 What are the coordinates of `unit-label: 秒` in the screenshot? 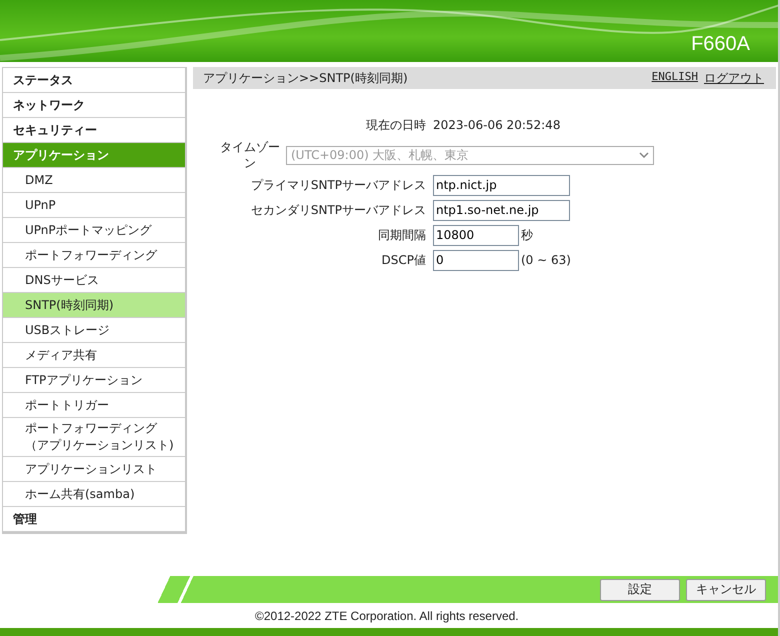 It's located at (527, 235).